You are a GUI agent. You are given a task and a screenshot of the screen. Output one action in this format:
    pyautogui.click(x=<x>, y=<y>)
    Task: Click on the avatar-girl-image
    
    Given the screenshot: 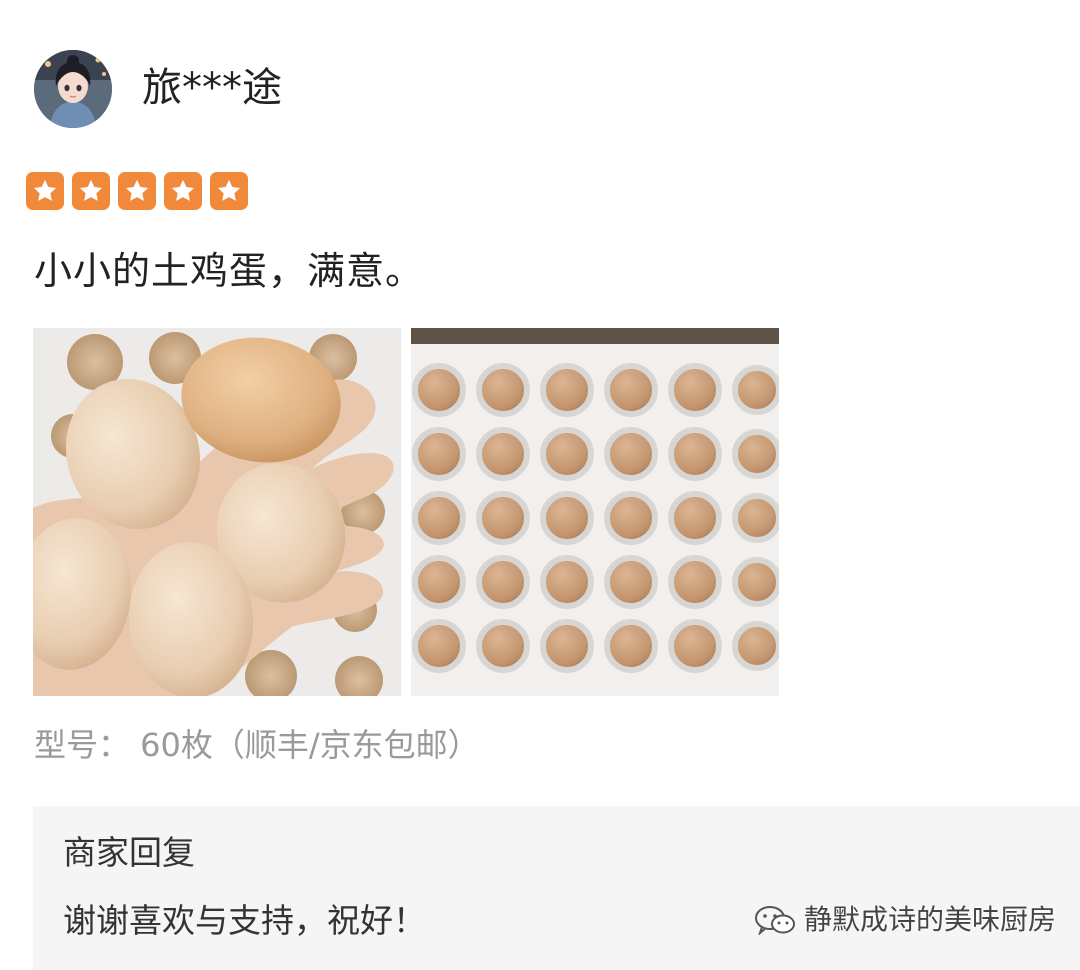 What is the action you would take?
    pyautogui.click(x=73, y=89)
    